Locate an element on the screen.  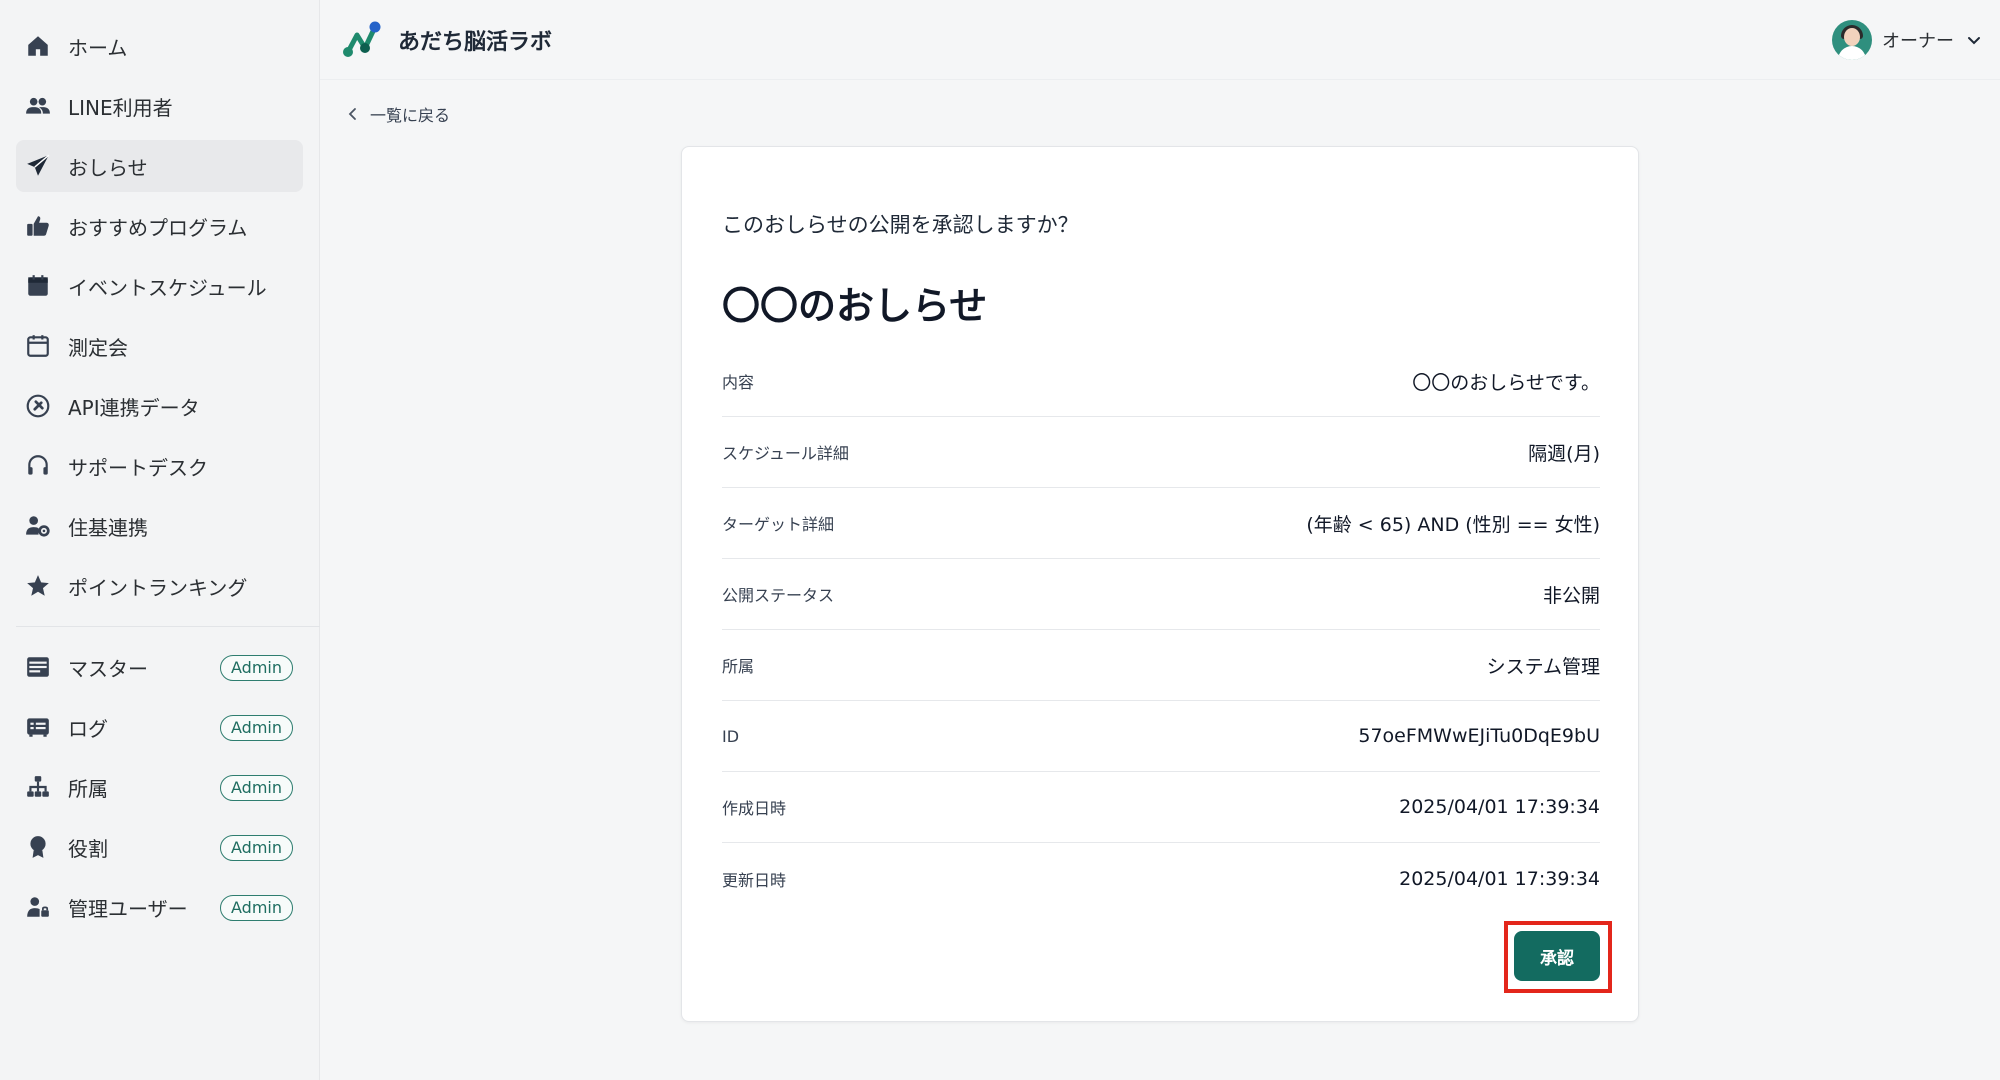
calendar-outline-icon is located at coordinates (38, 346).